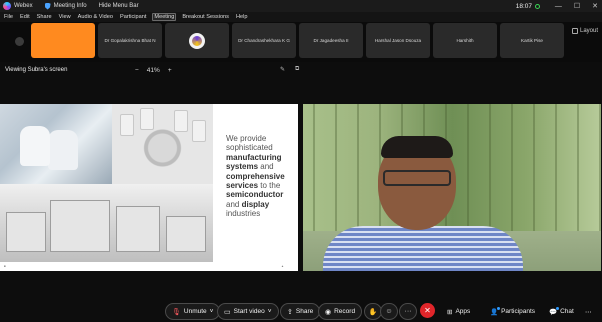  I want to click on participant-name: Kartik Pise, so click(532, 40).